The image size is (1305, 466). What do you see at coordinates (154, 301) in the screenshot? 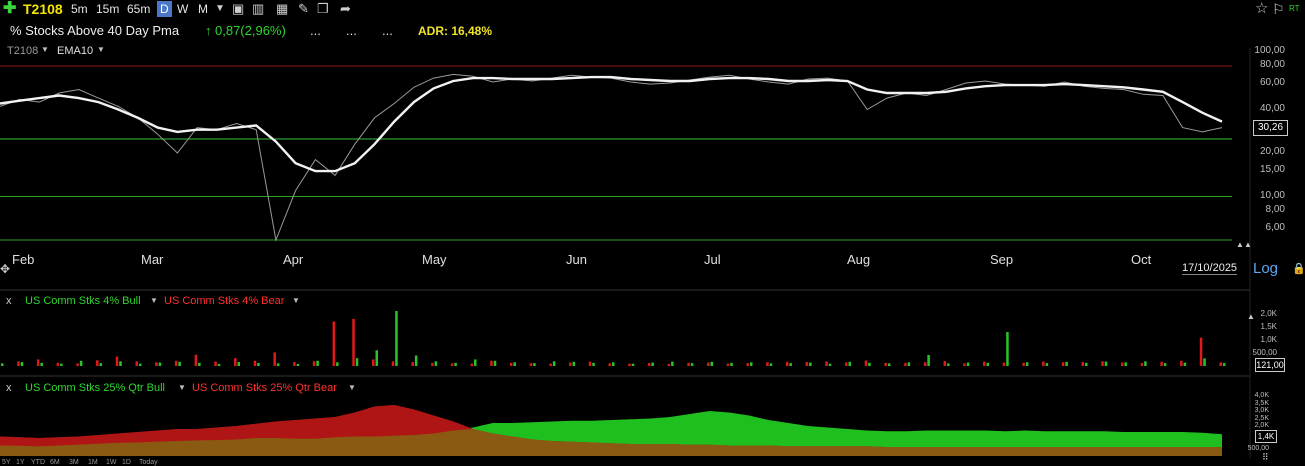
I see `panel2-bull-dropdown-icon: ▼` at bounding box center [154, 301].